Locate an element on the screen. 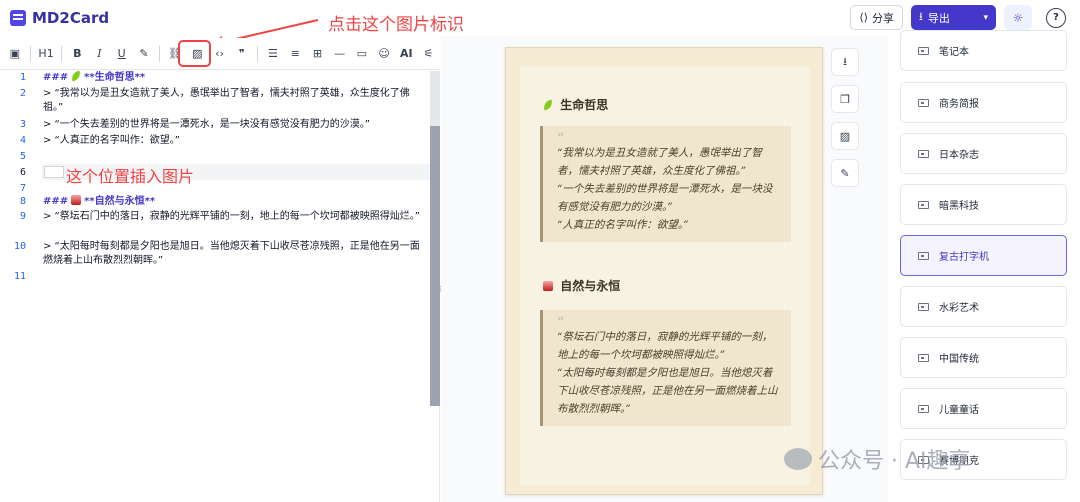 The image size is (1080, 502). quote-line: “一个失去差别的世界将是一潭死水，是一块没有感觉没有肥力的沙漠。” is located at coordinates (665, 198).